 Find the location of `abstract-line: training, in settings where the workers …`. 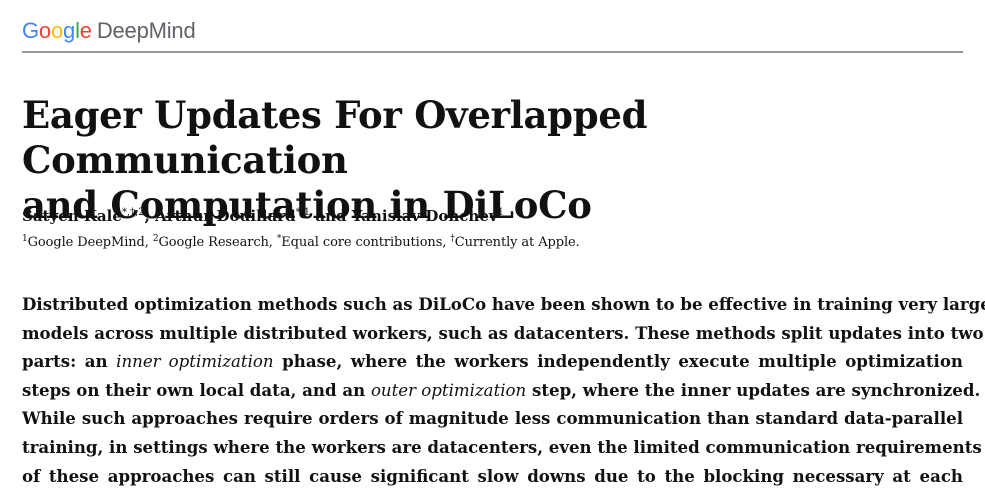

abstract-line: training, in settings where the workers … is located at coordinates (502, 446).